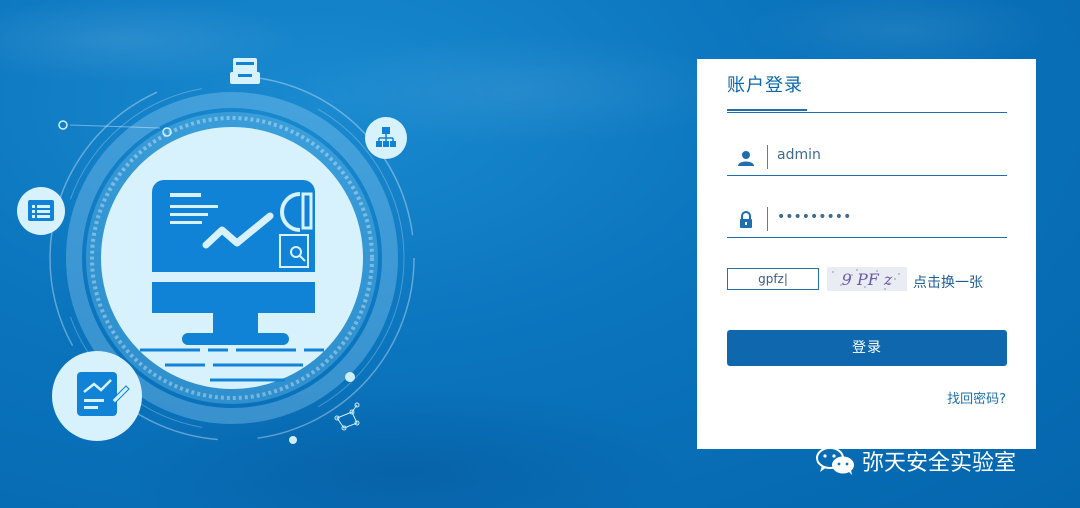 The height and width of the screenshot is (508, 1080). Describe the element at coordinates (948, 282) in the screenshot. I see `captcha-refresh-link: 点击换一张` at that location.